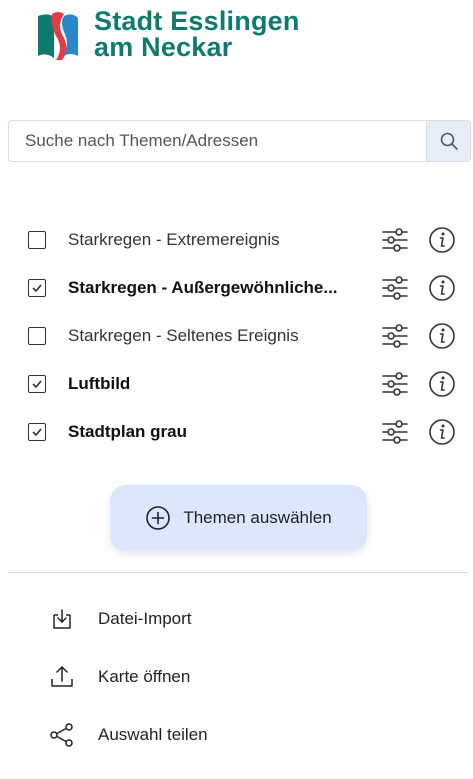  I want to click on logo-line-1: Stadt Esslingen, so click(197, 21).